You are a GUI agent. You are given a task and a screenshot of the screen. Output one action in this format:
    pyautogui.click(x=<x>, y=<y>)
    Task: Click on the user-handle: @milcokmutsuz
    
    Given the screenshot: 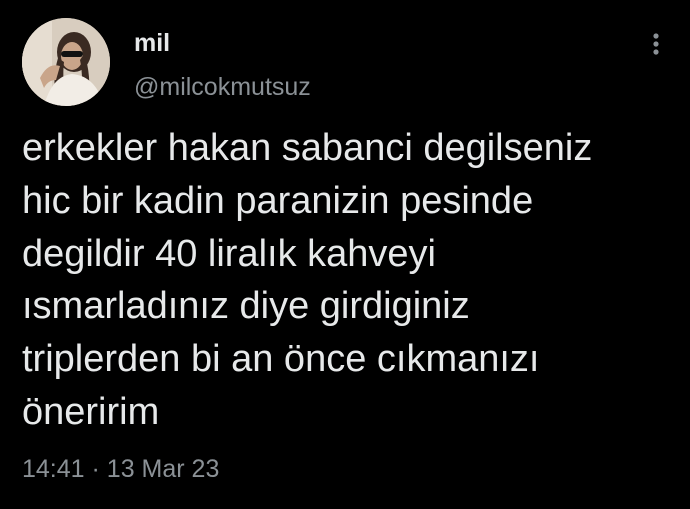 What is the action you would take?
    pyautogui.click(x=222, y=87)
    